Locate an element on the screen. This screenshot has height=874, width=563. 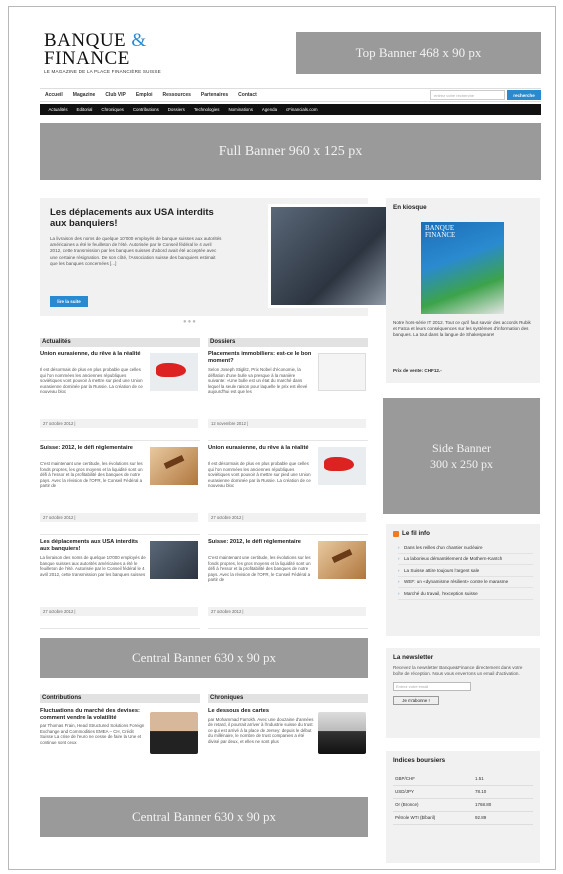
subnav-item-editorial: Editorial is located at coordinates (84, 109).